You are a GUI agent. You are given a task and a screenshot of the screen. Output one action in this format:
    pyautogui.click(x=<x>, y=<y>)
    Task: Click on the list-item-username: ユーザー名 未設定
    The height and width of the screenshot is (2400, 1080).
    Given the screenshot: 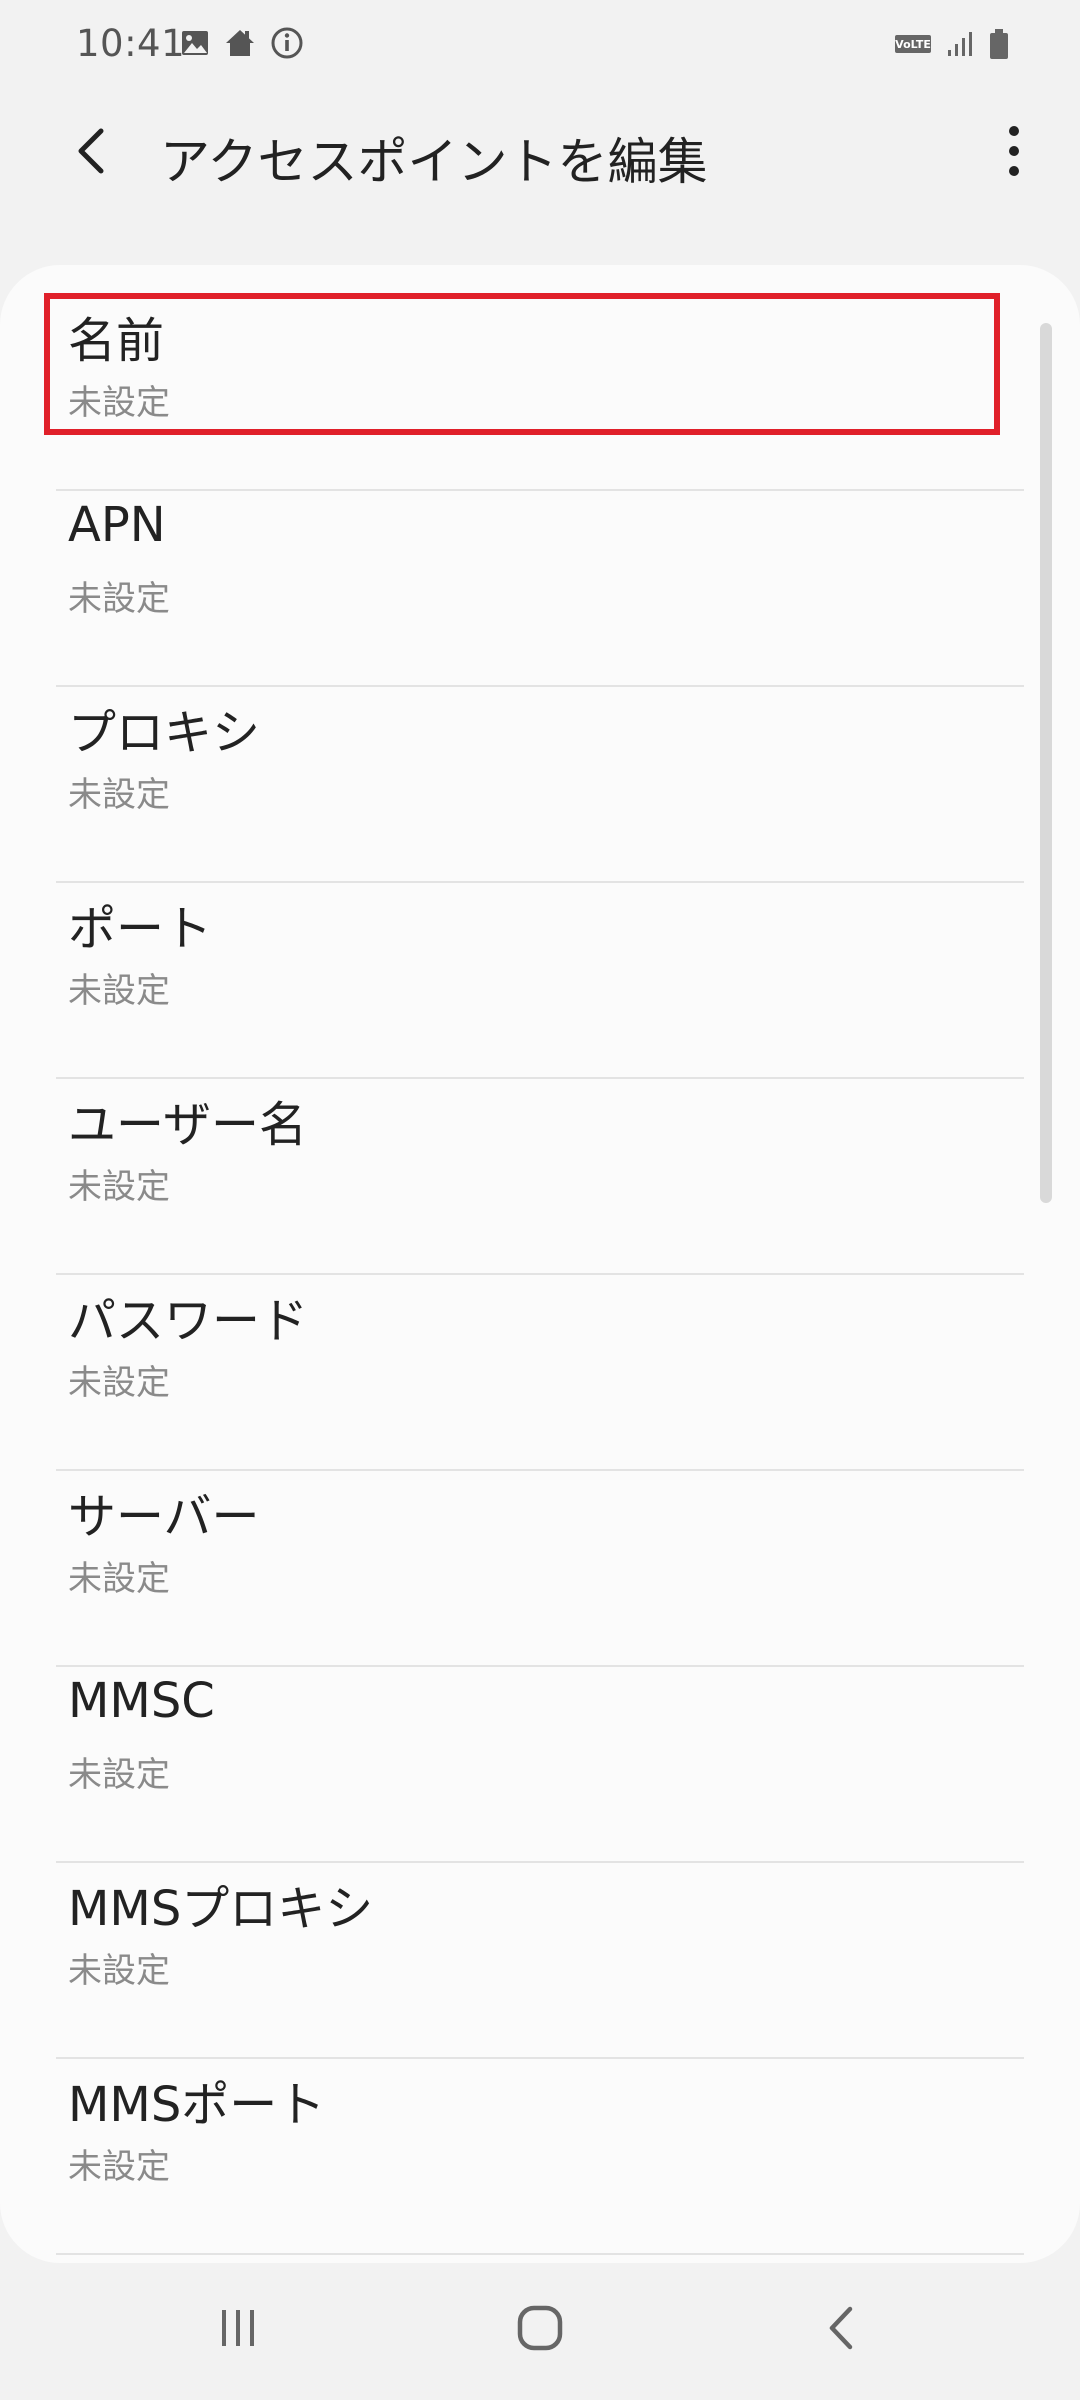 What is the action you would take?
    pyautogui.click(x=540, y=1177)
    